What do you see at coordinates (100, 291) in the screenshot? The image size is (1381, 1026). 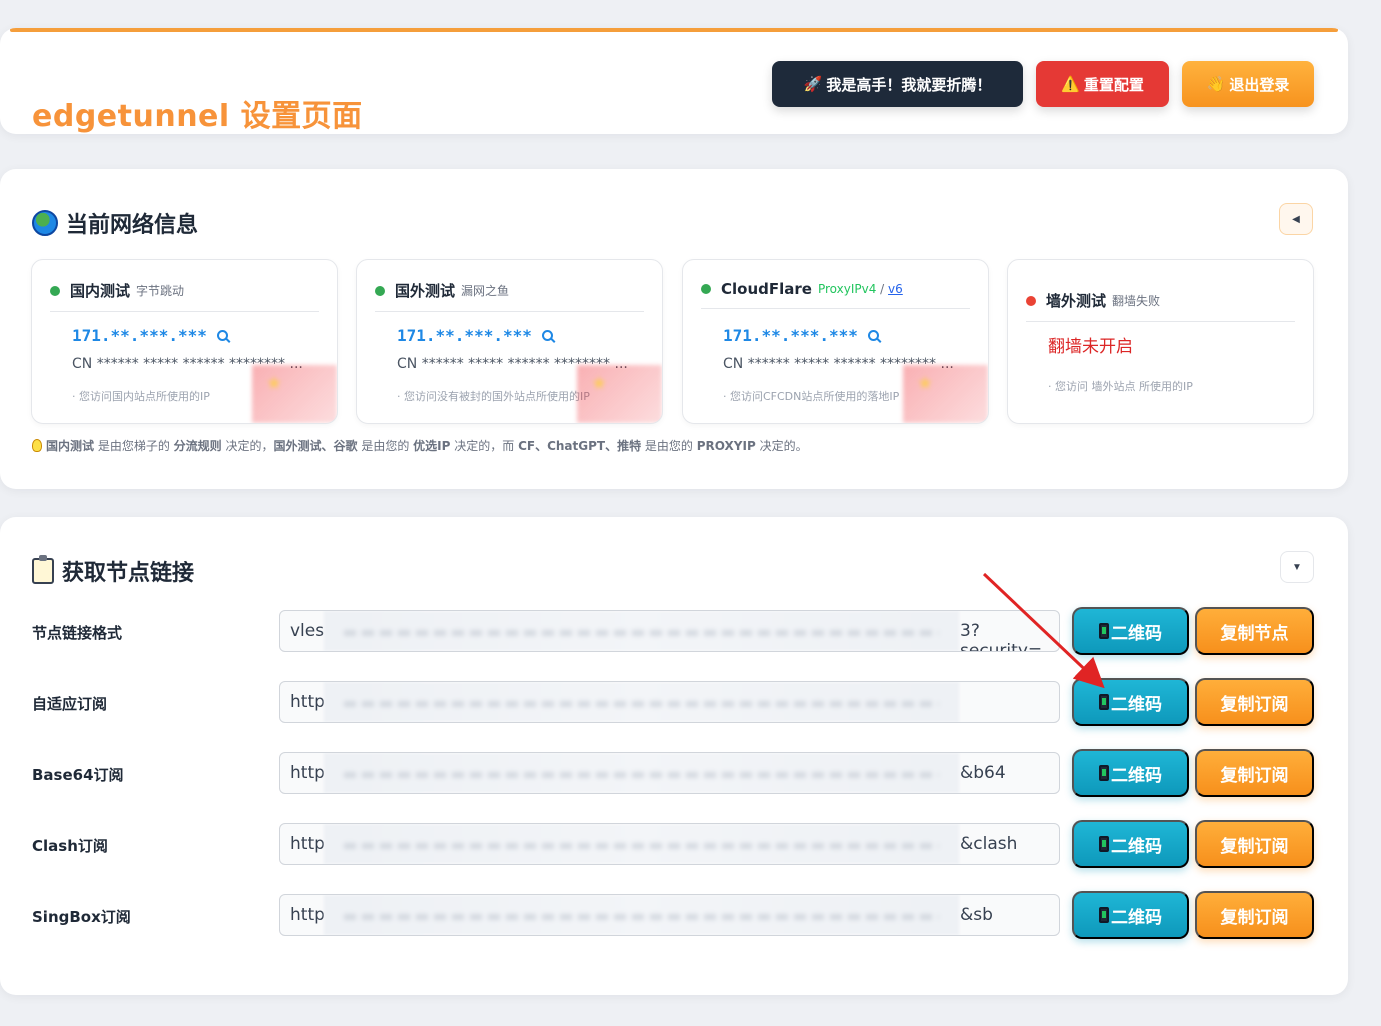 I see `ip-box-name: 国内测试` at bounding box center [100, 291].